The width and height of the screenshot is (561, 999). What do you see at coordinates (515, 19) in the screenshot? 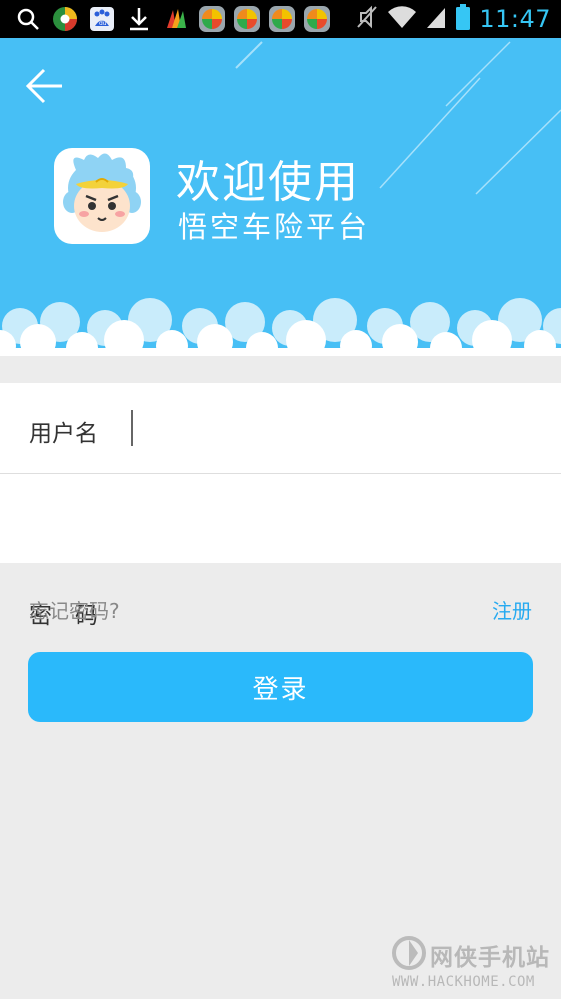
I see `clock: 11:47` at bounding box center [515, 19].